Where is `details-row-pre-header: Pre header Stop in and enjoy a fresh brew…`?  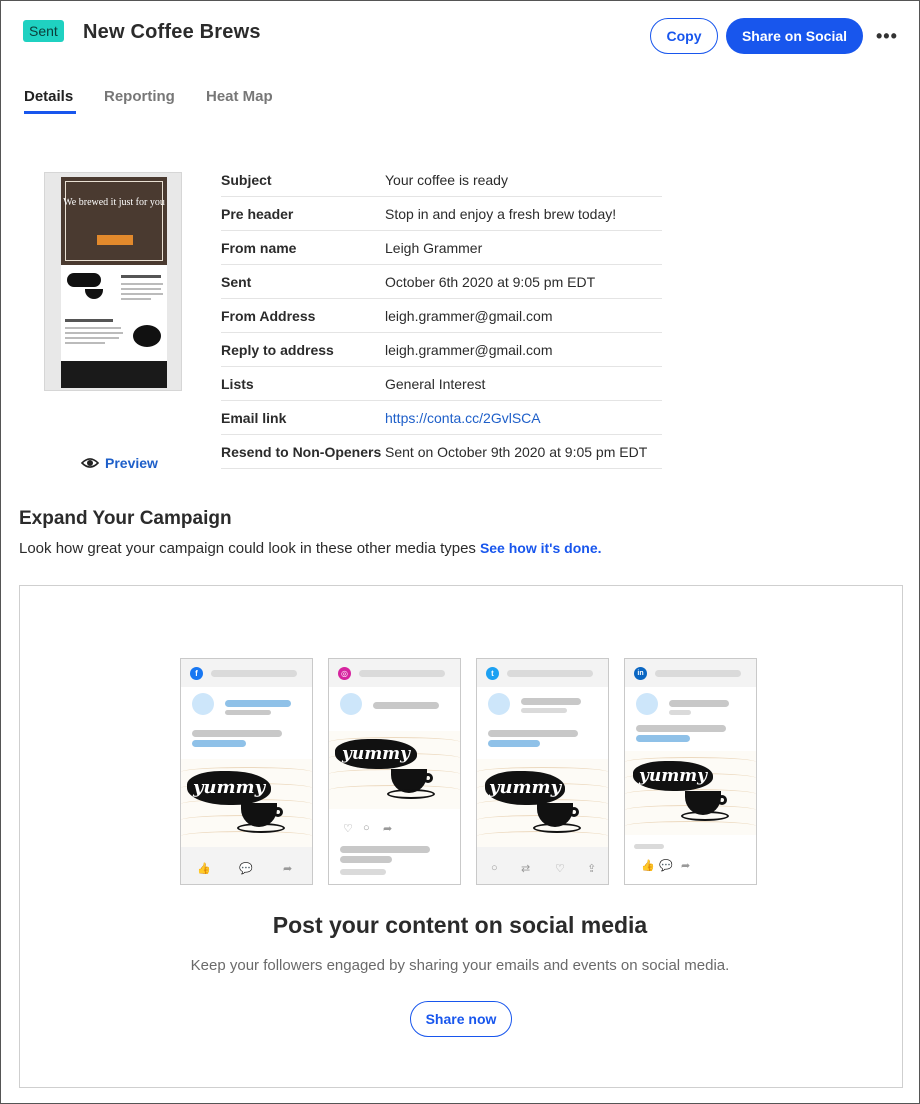 details-row-pre-header: Pre header Stop in and enjoy a fresh brew… is located at coordinates (441, 214).